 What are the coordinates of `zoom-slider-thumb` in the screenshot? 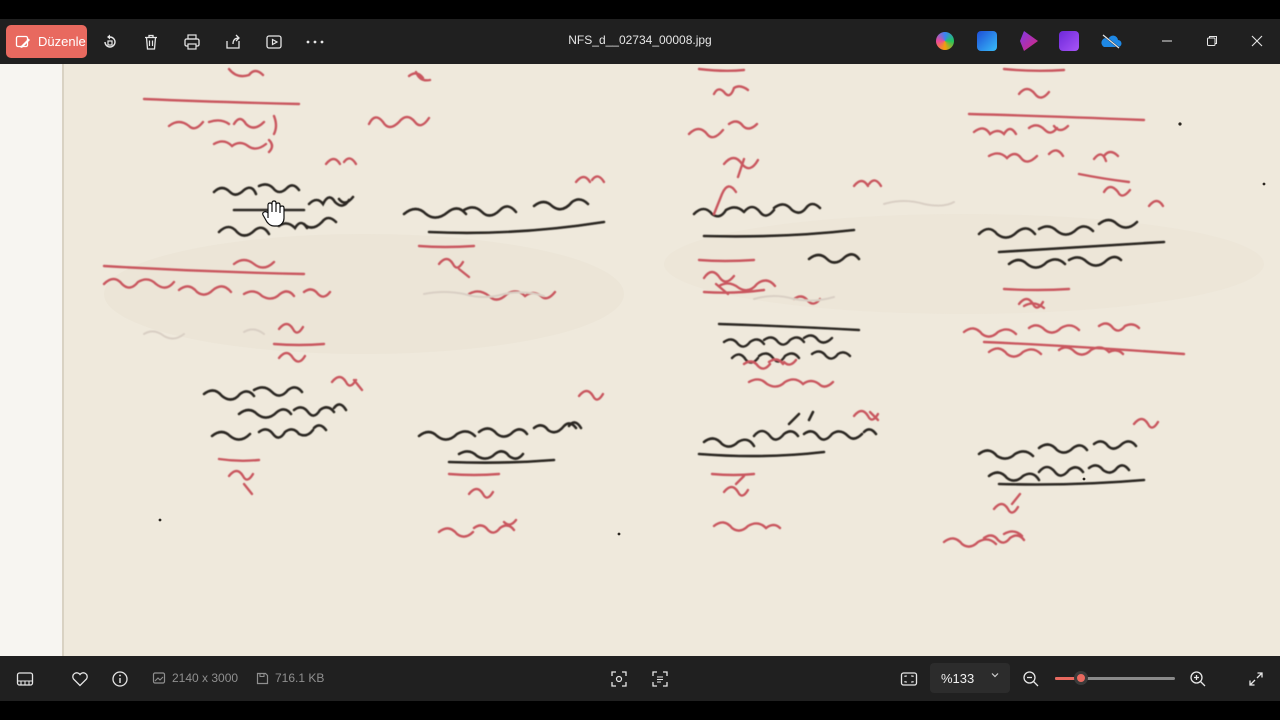 It's located at (1081, 678).